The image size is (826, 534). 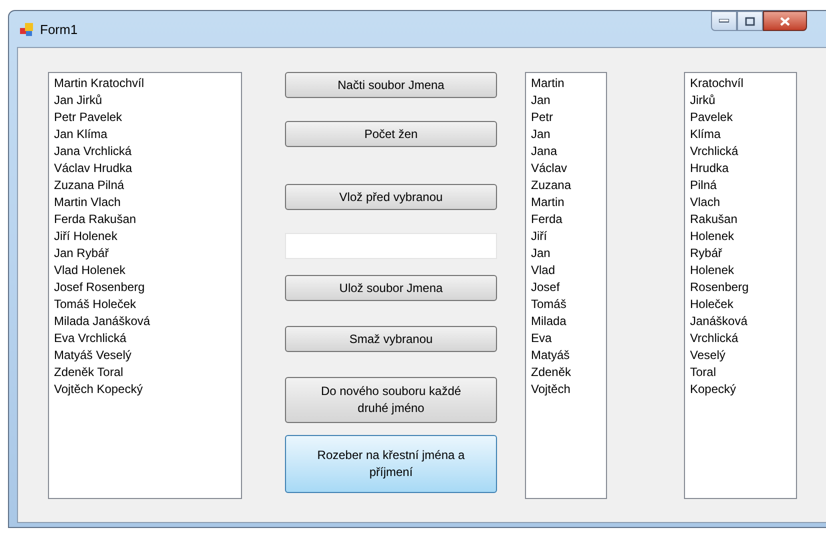 I want to click on list-item: Rybář, so click(x=740, y=253).